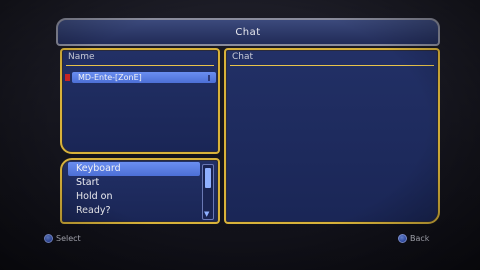  I want to click on back-button-hint: Back, so click(413, 239).